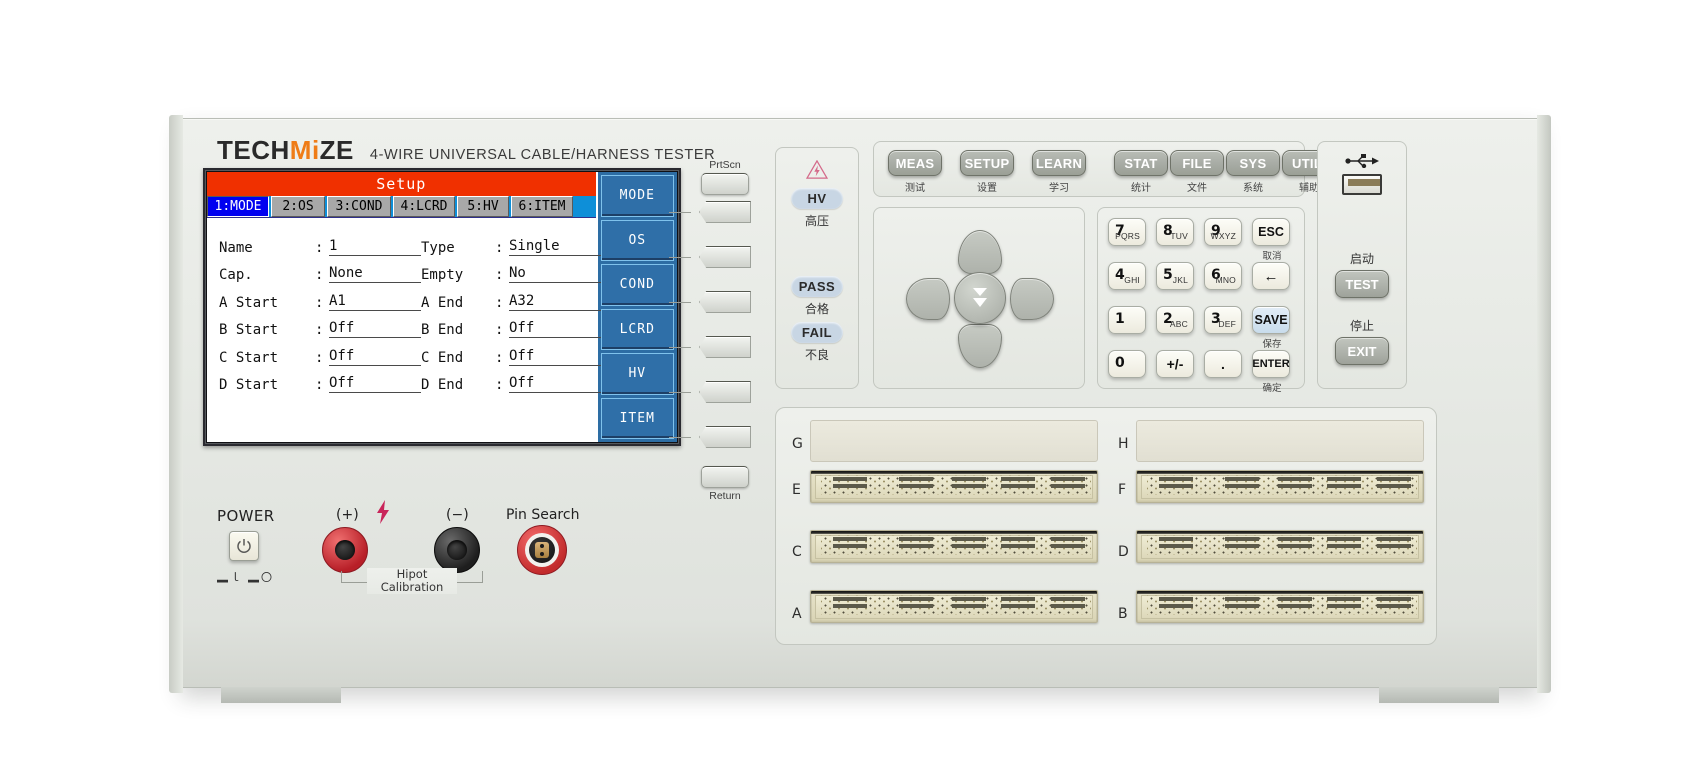 The image size is (1701, 761). What do you see at coordinates (555, 274) in the screenshot?
I see `field-empty-value: No` at bounding box center [555, 274].